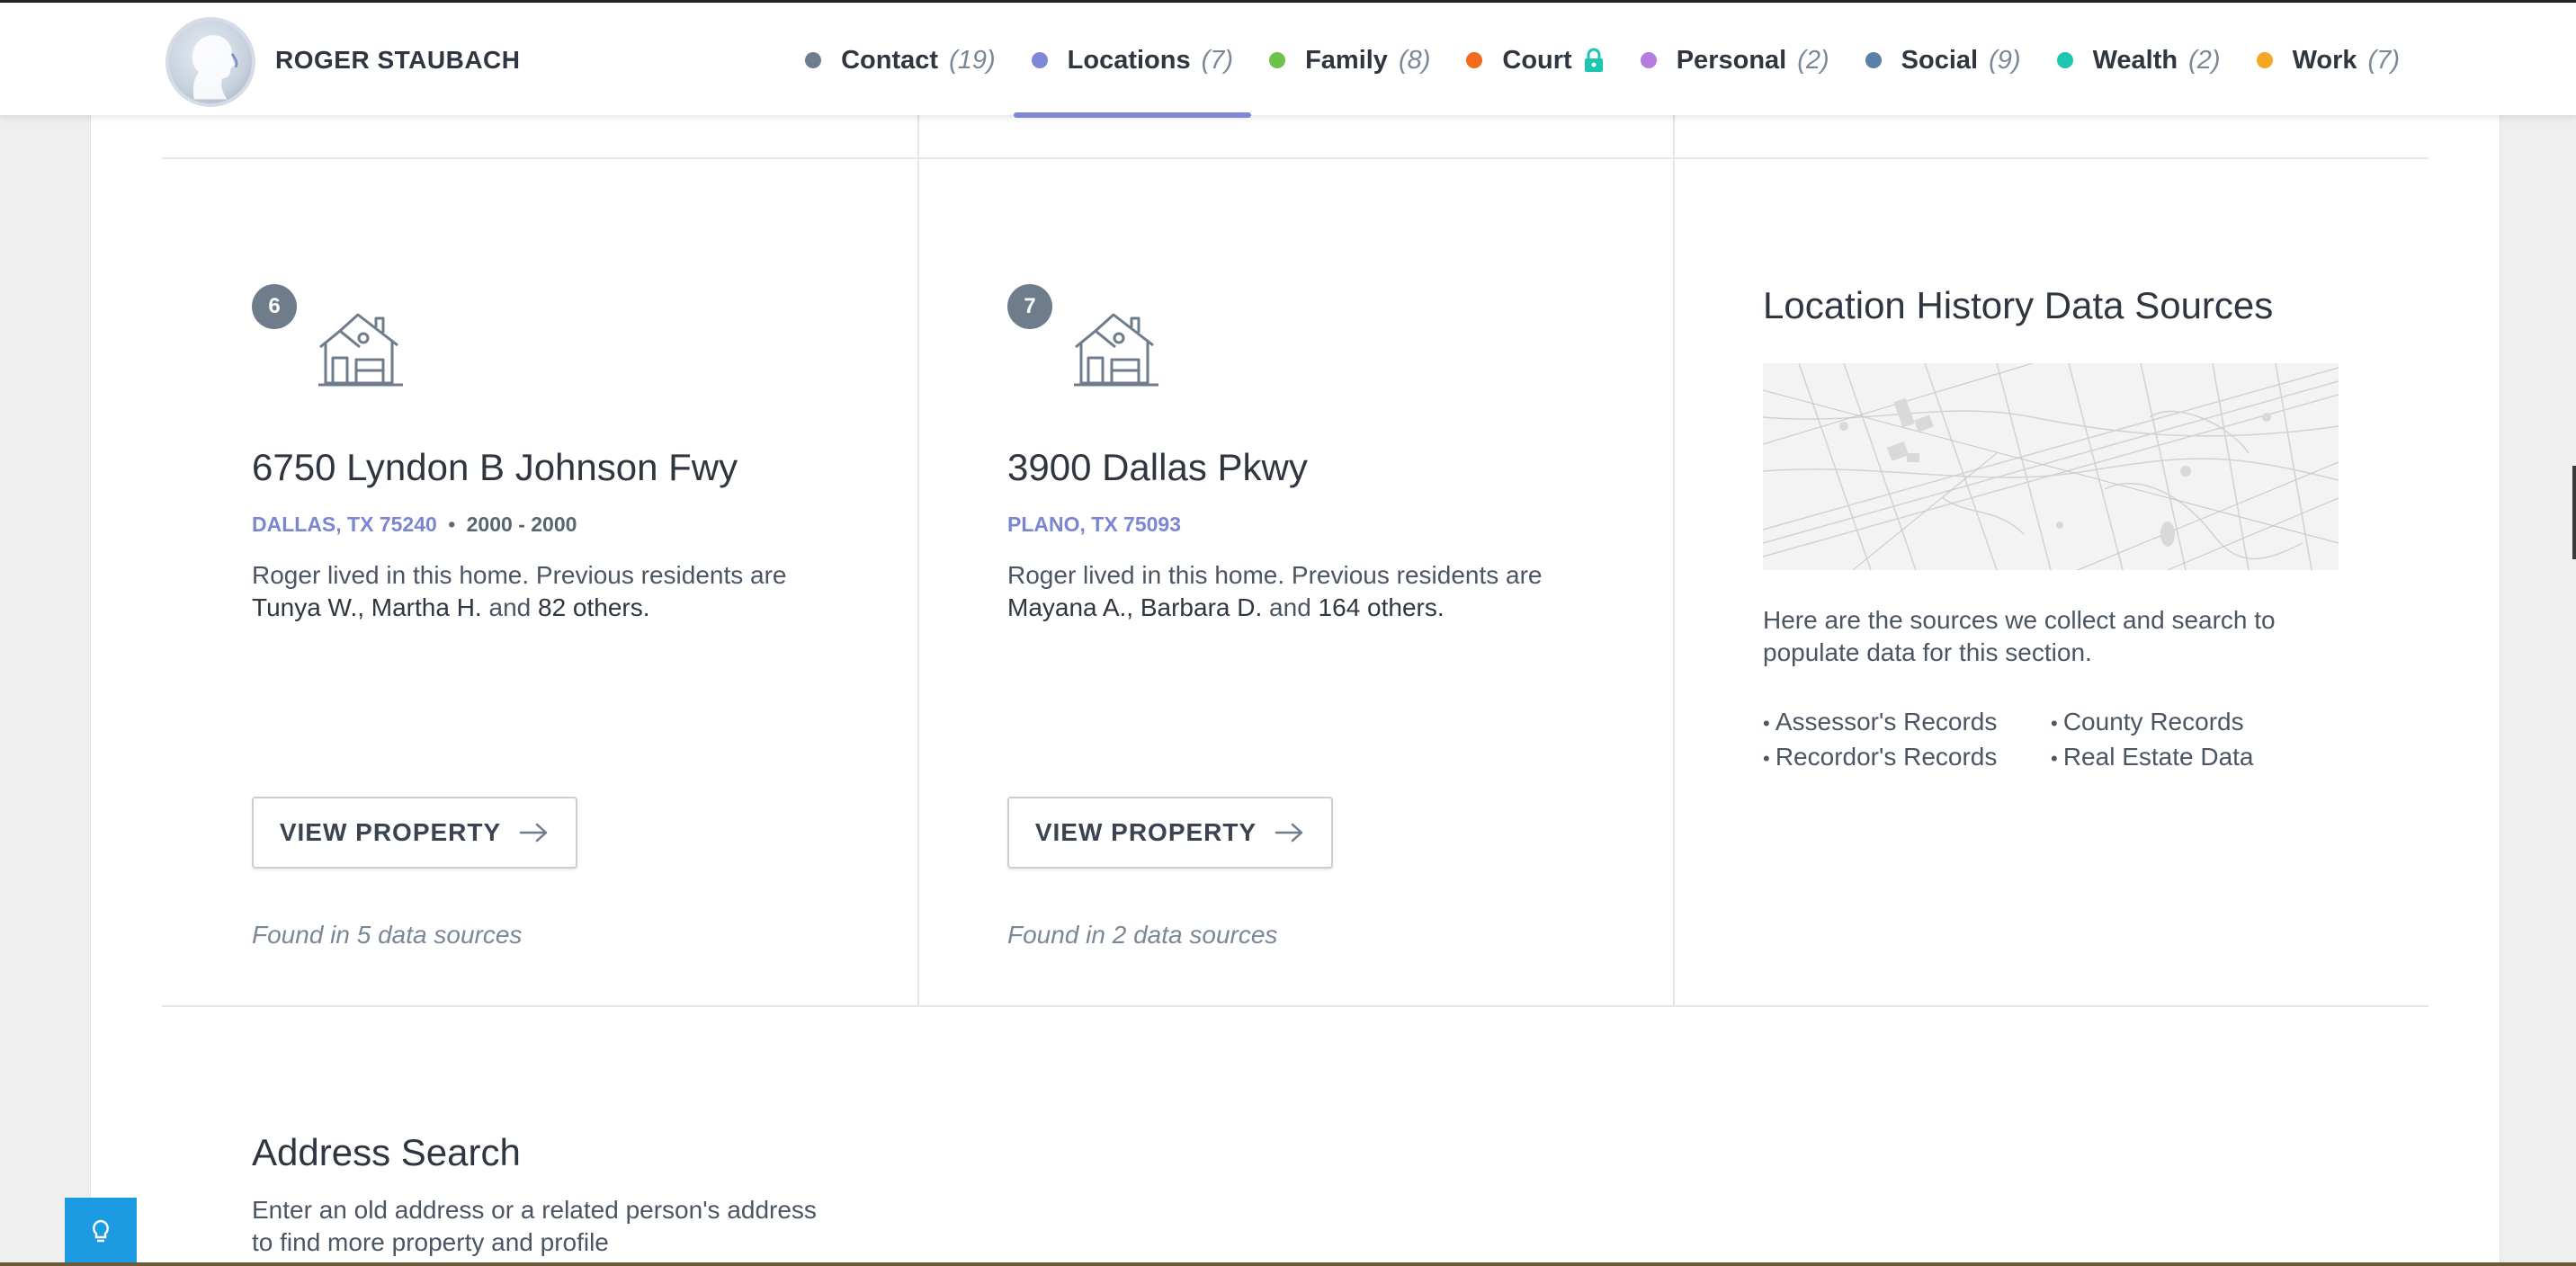 This screenshot has width=2576, height=1266. Describe the element at coordinates (1731, 60) in the screenshot. I see `tab-label: Personal` at that location.